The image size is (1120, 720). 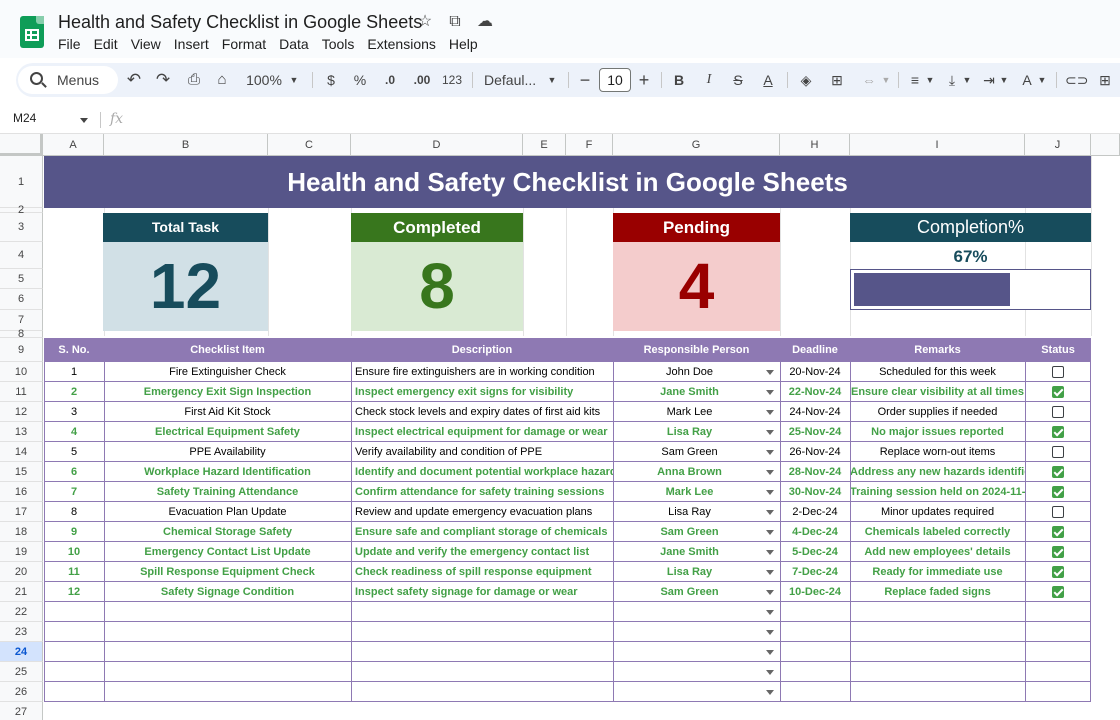 I want to click on wrap-chevron-down-icon: ▼, so click(x=1004, y=80).